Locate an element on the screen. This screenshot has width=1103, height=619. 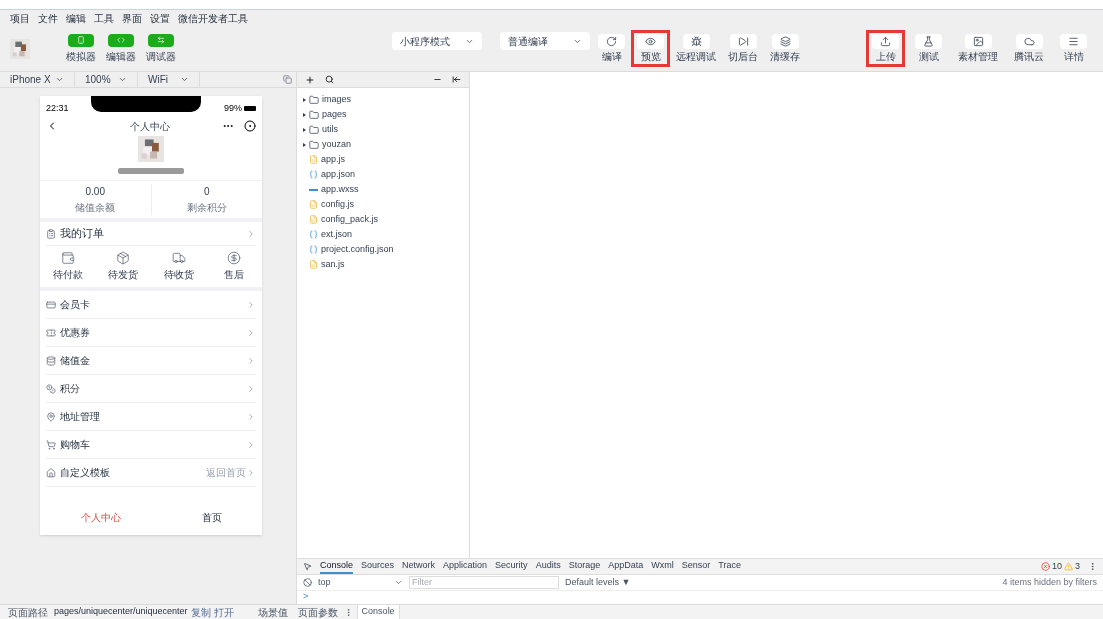
stat-label: 储值余额 is located at coordinates (95, 208).